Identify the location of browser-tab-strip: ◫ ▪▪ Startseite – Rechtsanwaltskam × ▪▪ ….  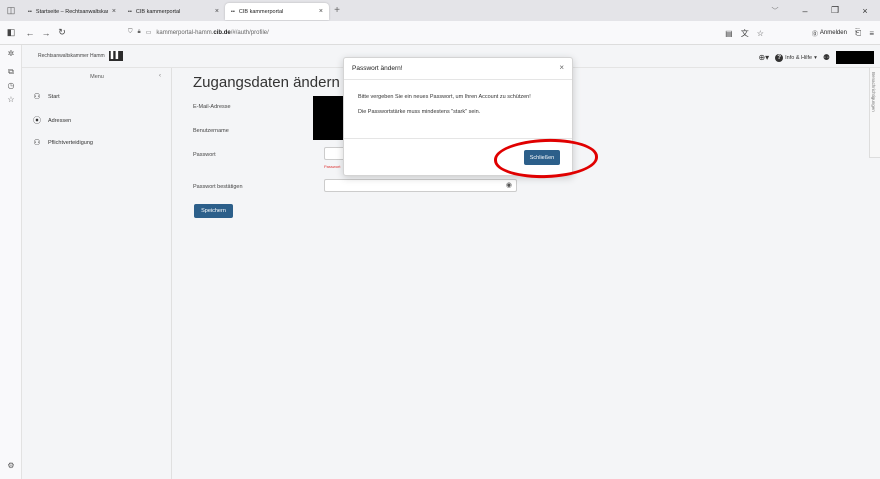
(440, 10).